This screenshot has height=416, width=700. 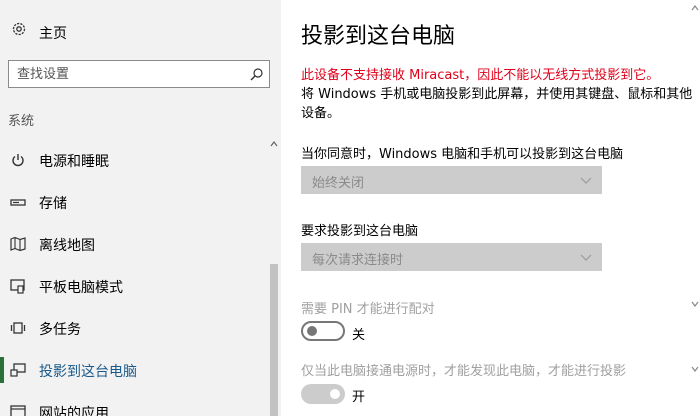 I want to click on dropdown-value: 每次请求连接时, so click(x=358, y=260).